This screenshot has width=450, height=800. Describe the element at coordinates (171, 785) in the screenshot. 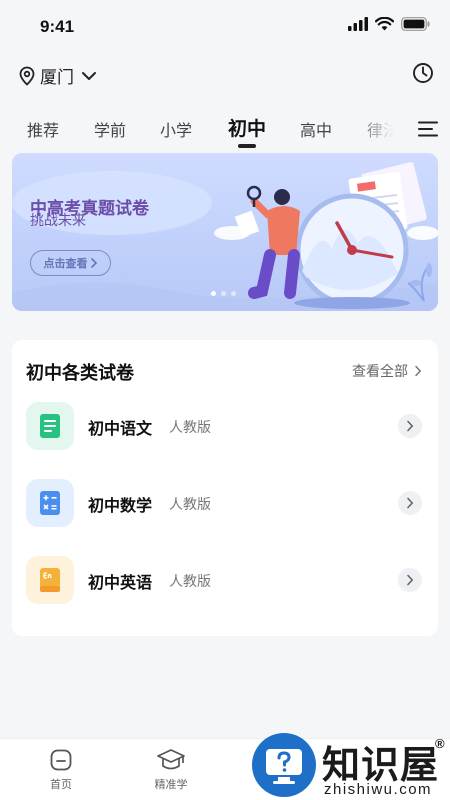

I see `nav-label: 精准学` at that location.